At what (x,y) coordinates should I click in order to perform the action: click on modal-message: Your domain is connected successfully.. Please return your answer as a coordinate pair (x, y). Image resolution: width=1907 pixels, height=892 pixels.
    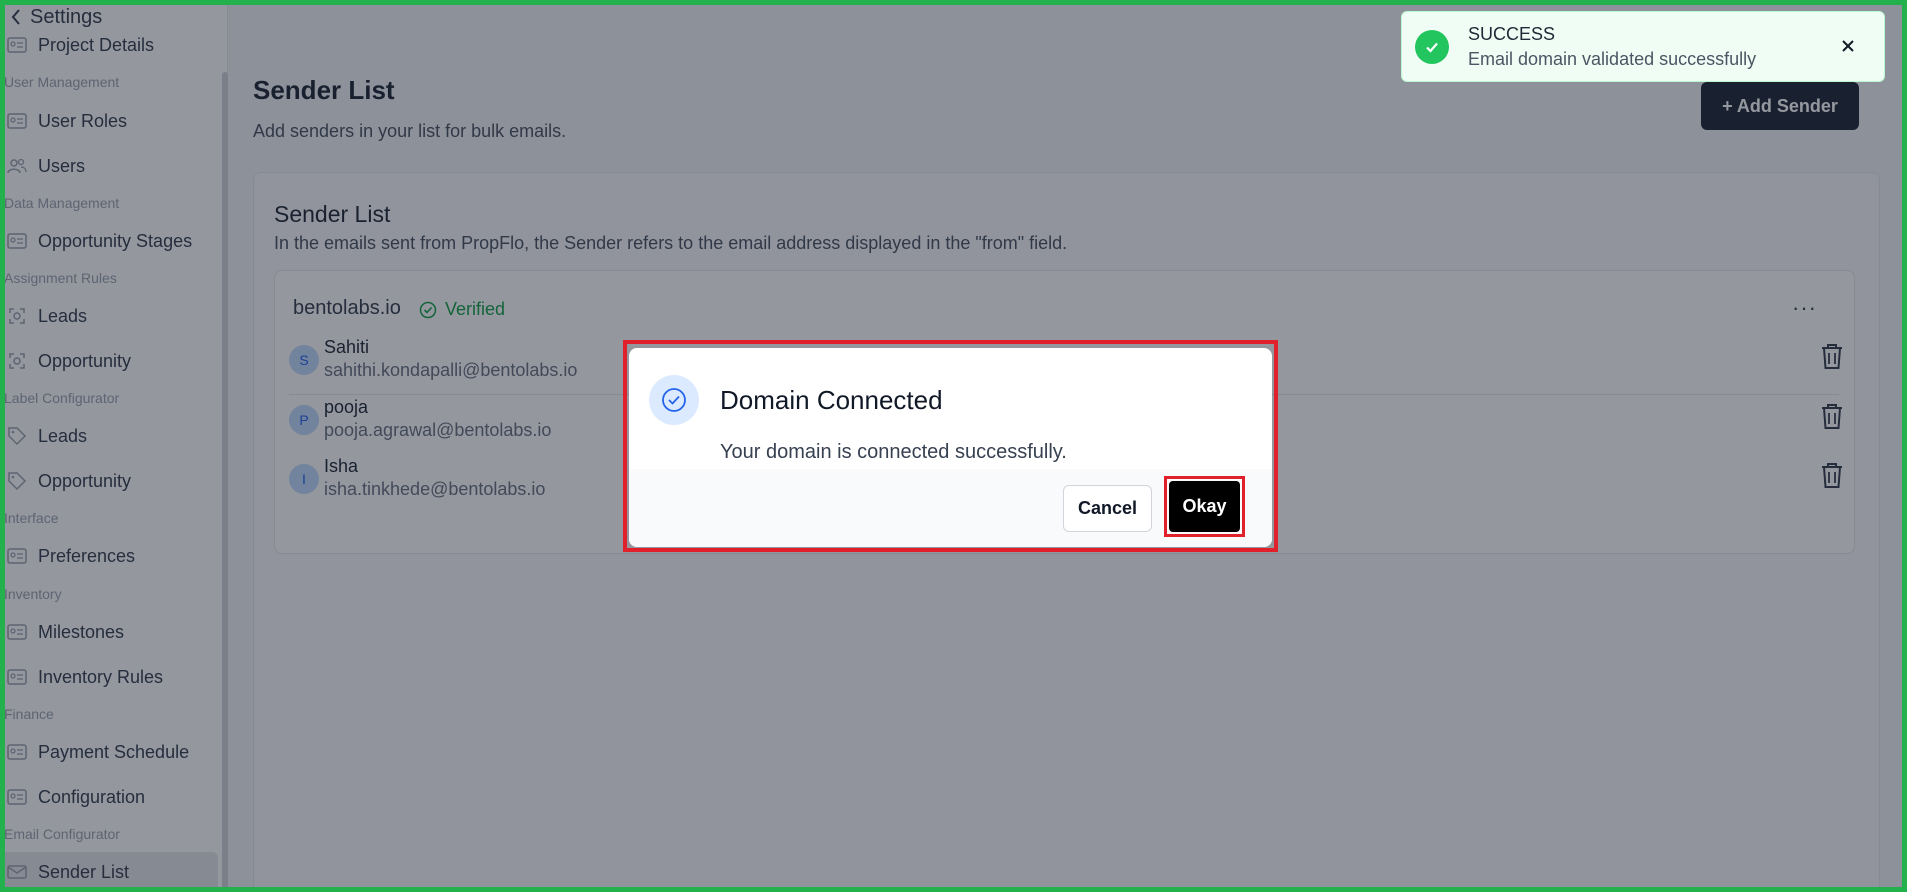
    Looking at the image, I should click on (893, 452).